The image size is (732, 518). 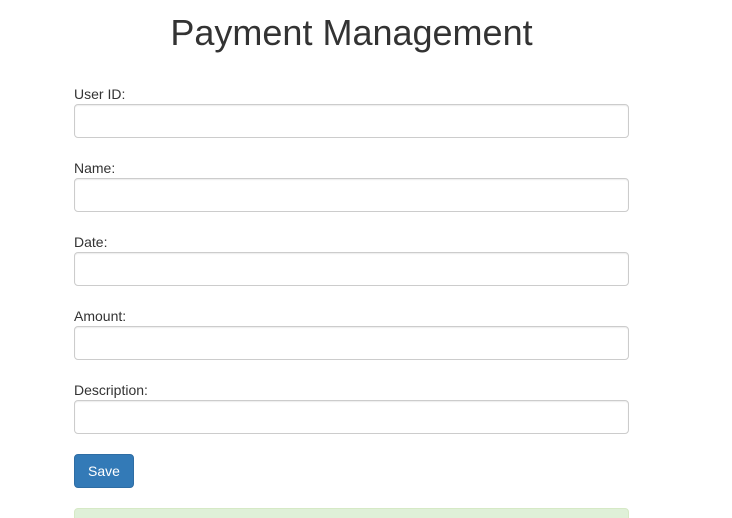 I want to click on name-input, so click(x=351, y=195).